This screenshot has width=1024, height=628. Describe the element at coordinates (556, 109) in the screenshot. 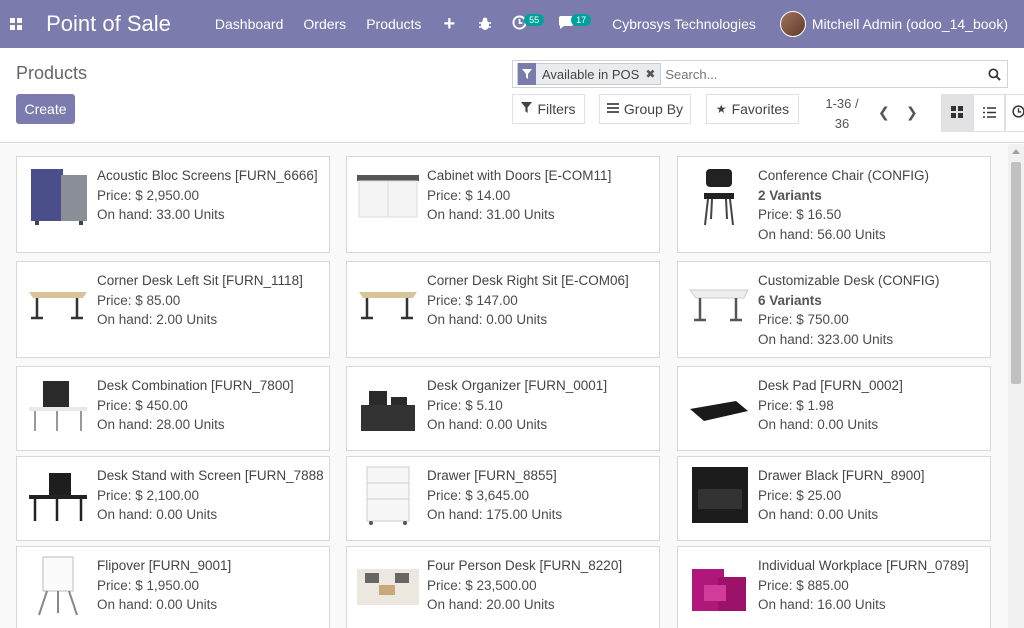

I see `filters-label: Filters` at that location.